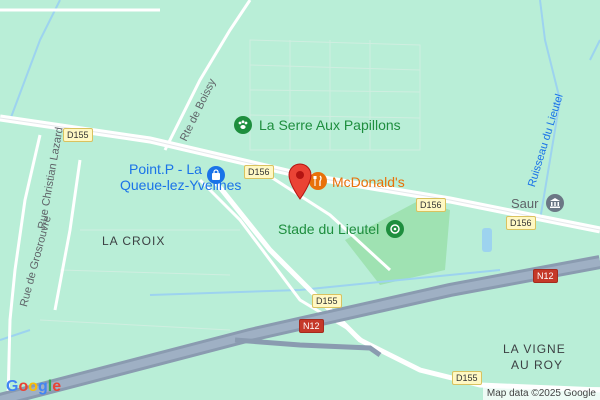  What do you see at coordinates (541, 393) in the screenshot?
I see `map-attribution: Map data ©2025 Google` at bounding box center [541, 393].